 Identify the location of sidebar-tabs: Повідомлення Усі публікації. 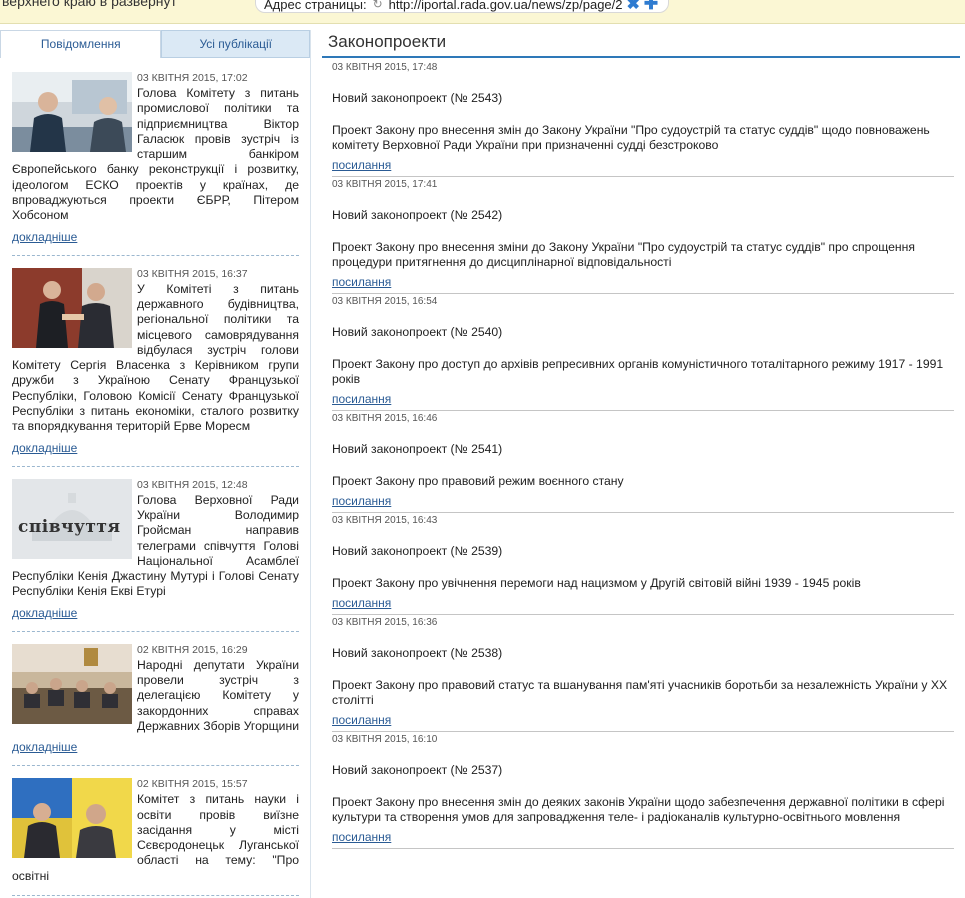
(155, 44).